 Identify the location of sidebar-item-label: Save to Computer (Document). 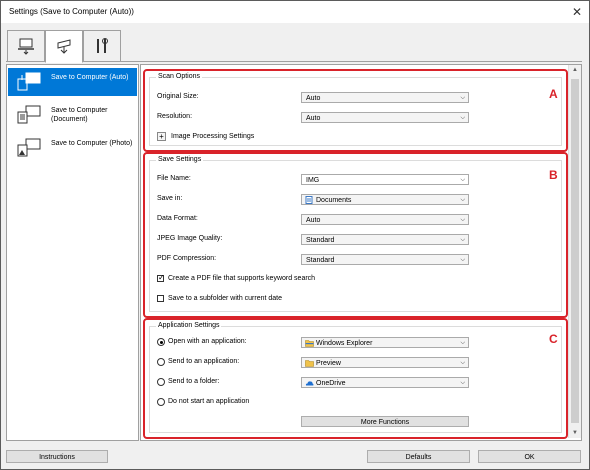
(79, 115).